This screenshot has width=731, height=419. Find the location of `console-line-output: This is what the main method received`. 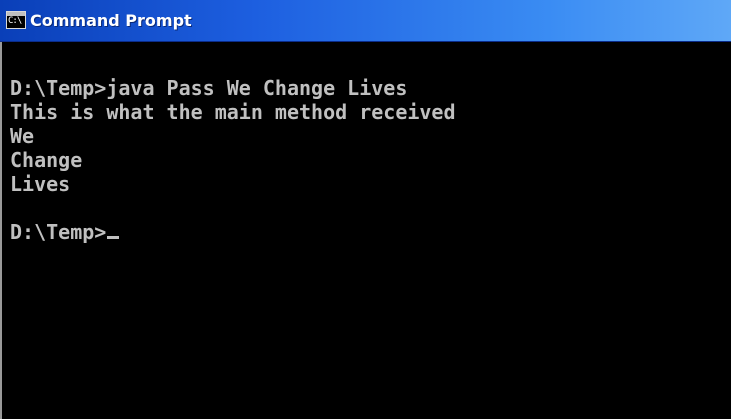

console-line-output: This is what the main method received is located at coordinates (233, 112).